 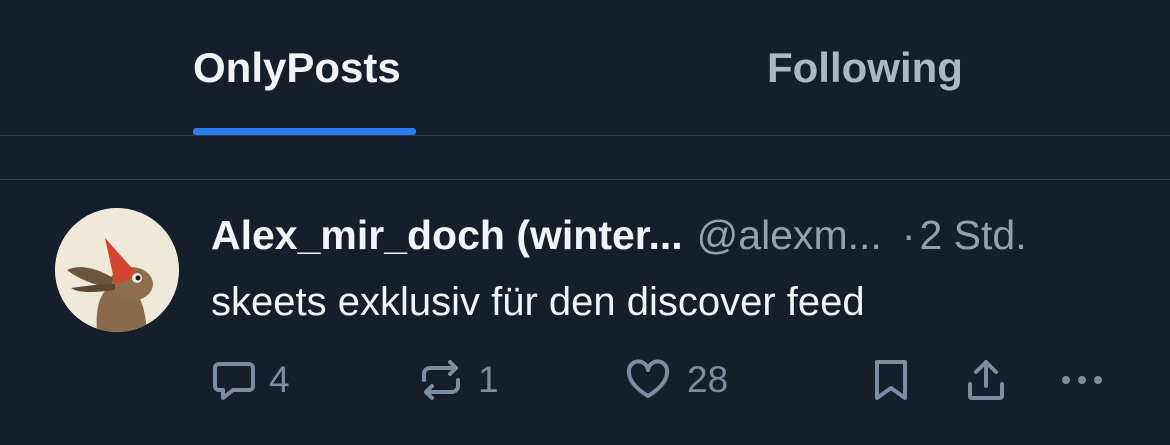 I want to click on repost-button: 1, so click(x=458, y=380).